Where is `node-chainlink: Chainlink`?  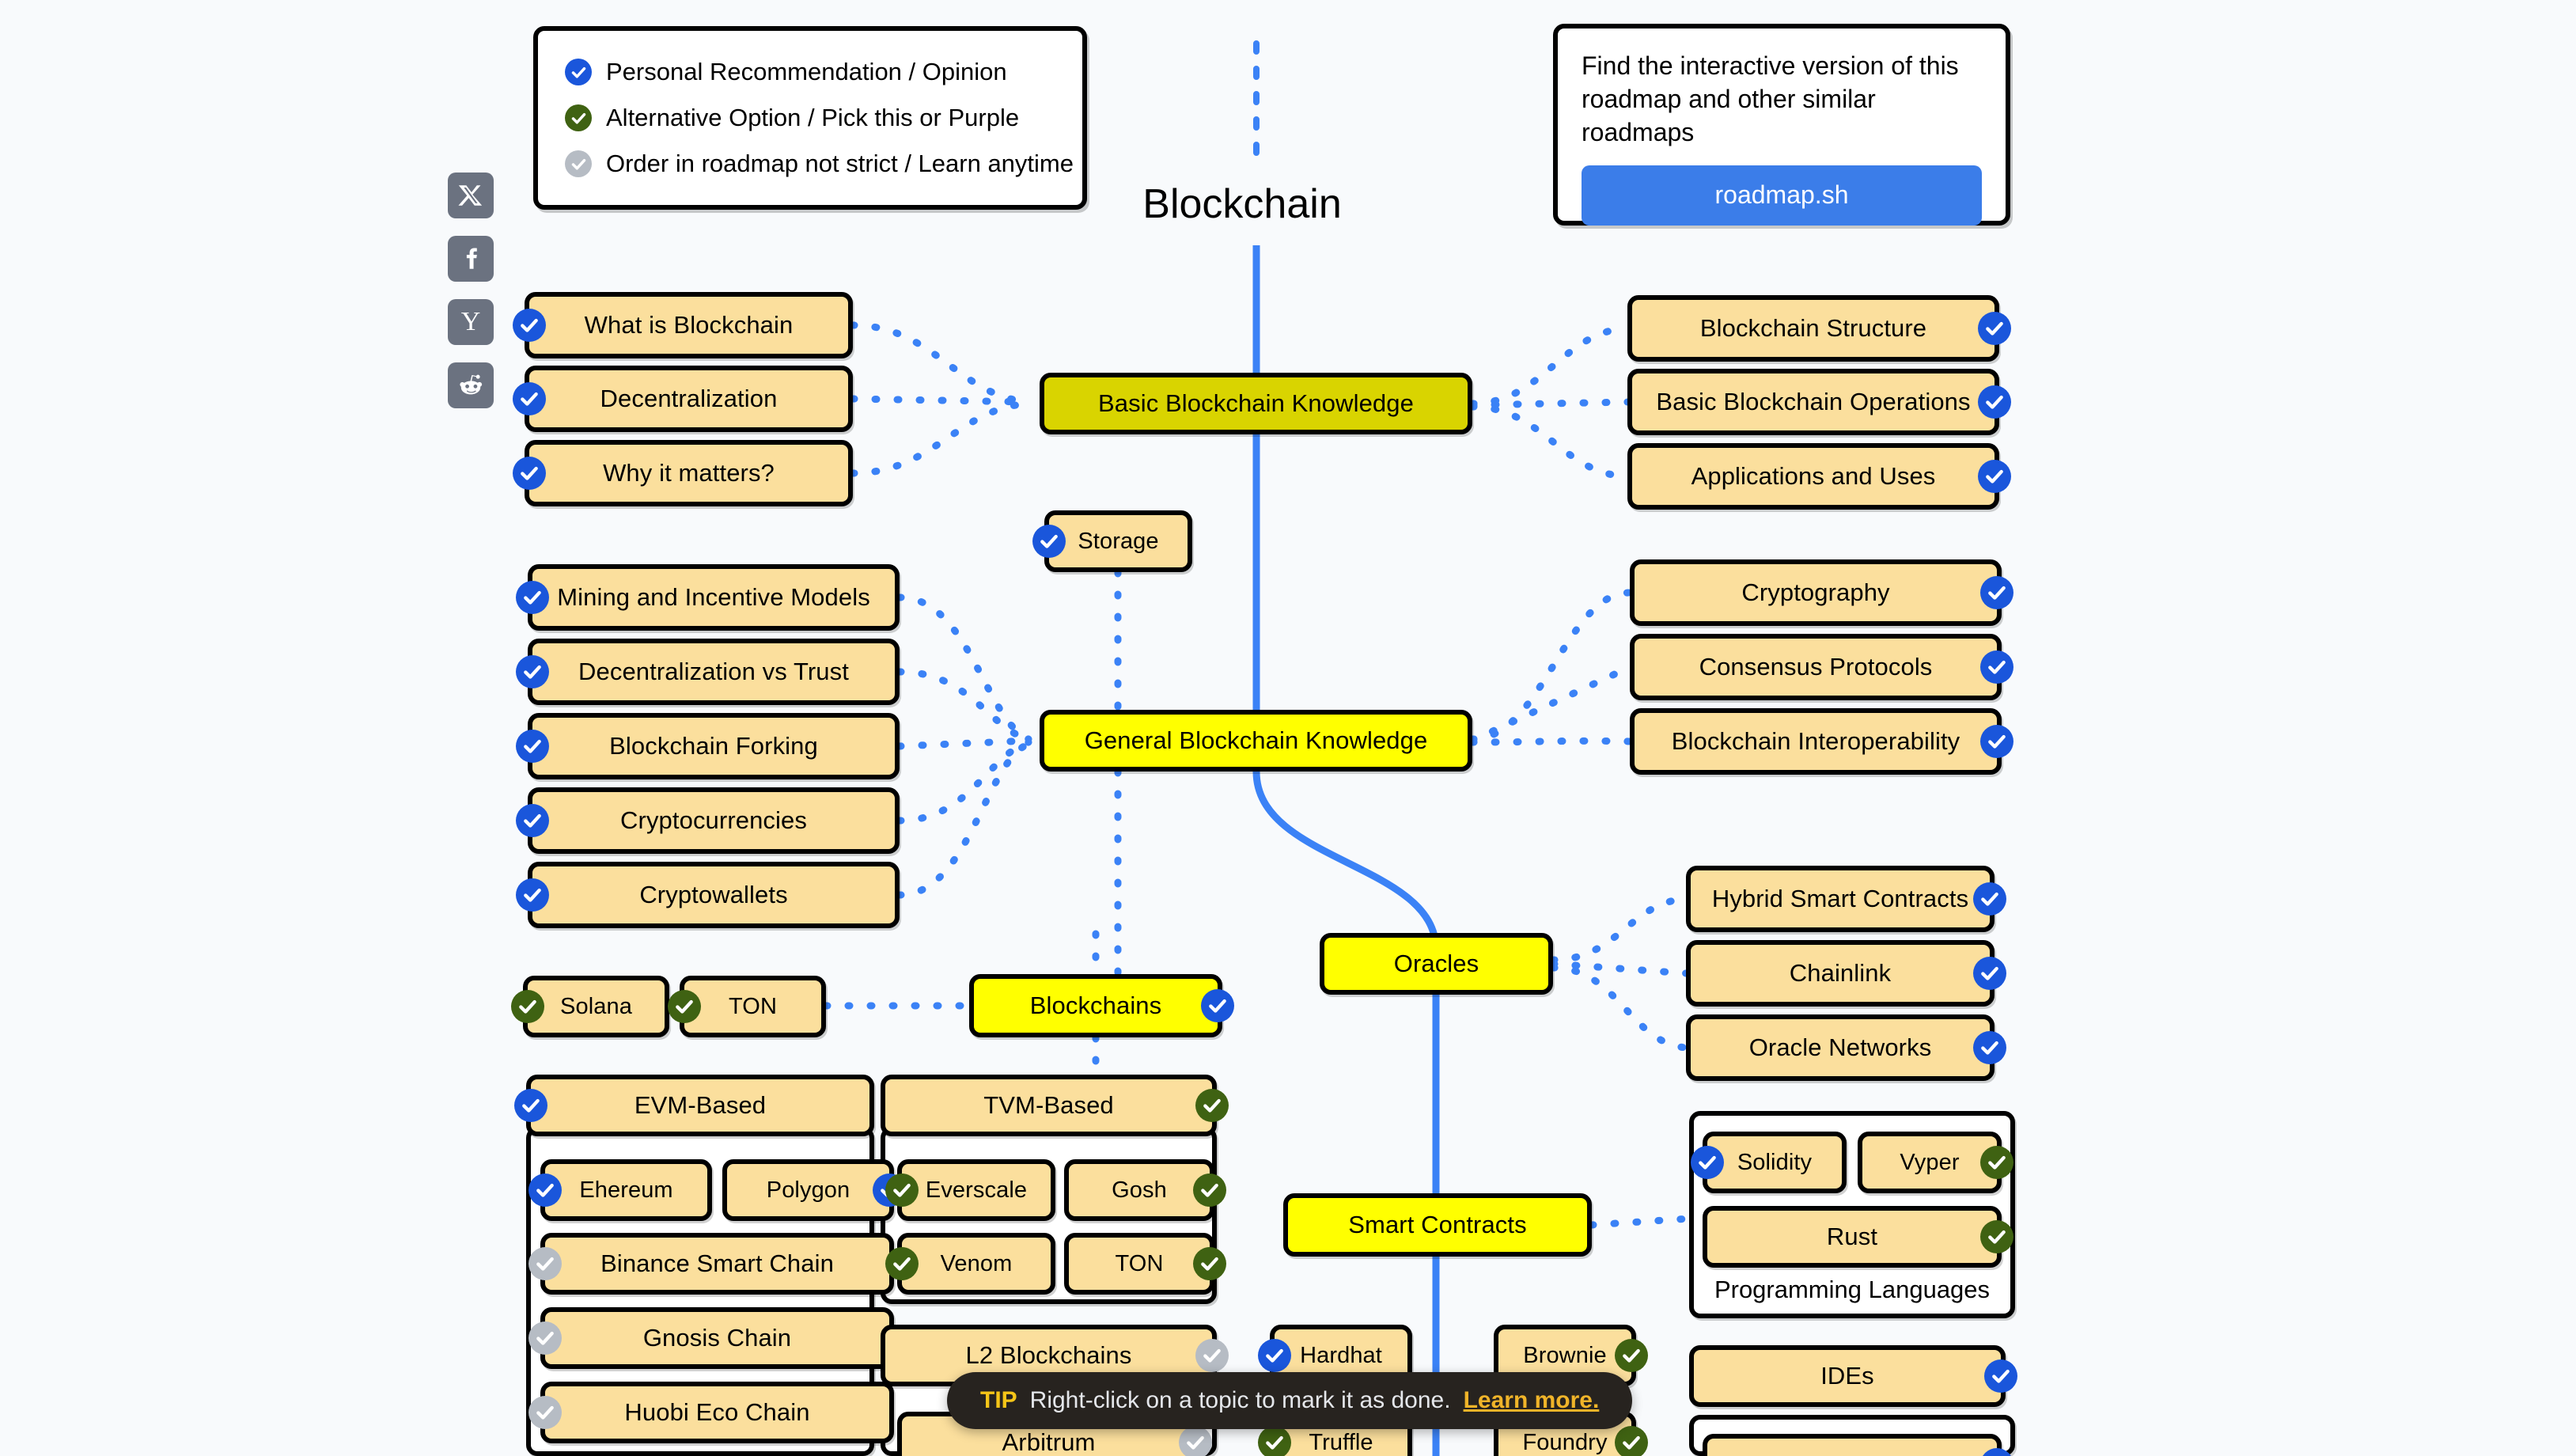 node-chainlink: Chainlink is located at coordinates (1846, 973).